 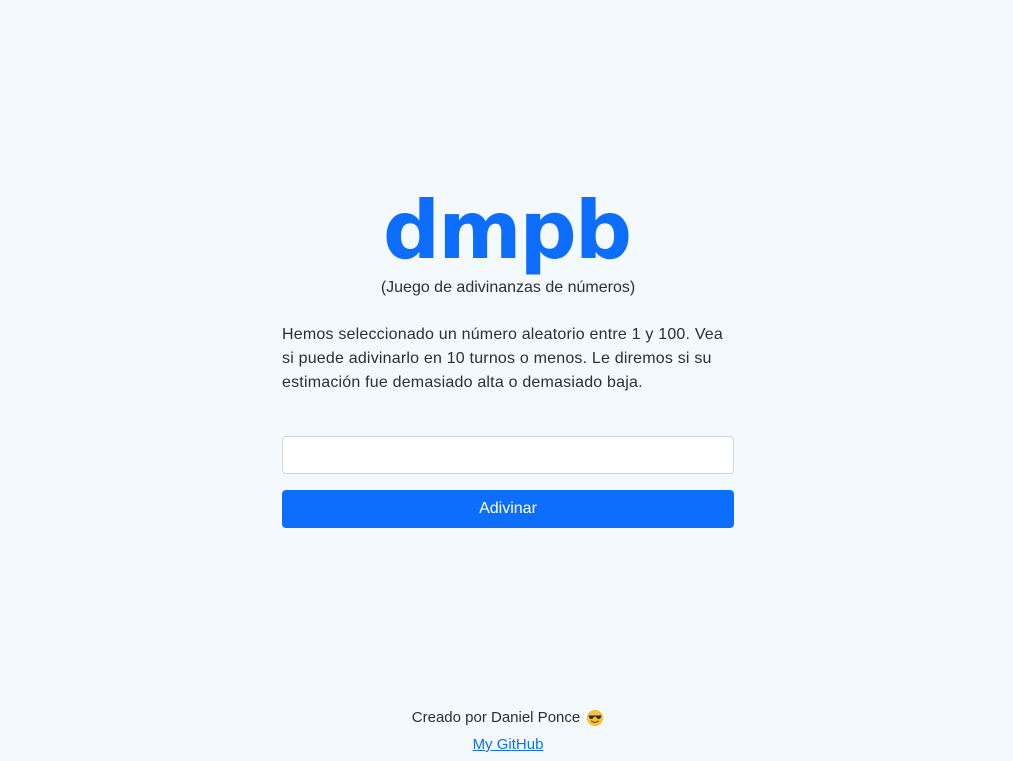 What do you see at coordinates (508, 455) in the screenshot?
I see `guess-input` at bounding box center [508, 455].